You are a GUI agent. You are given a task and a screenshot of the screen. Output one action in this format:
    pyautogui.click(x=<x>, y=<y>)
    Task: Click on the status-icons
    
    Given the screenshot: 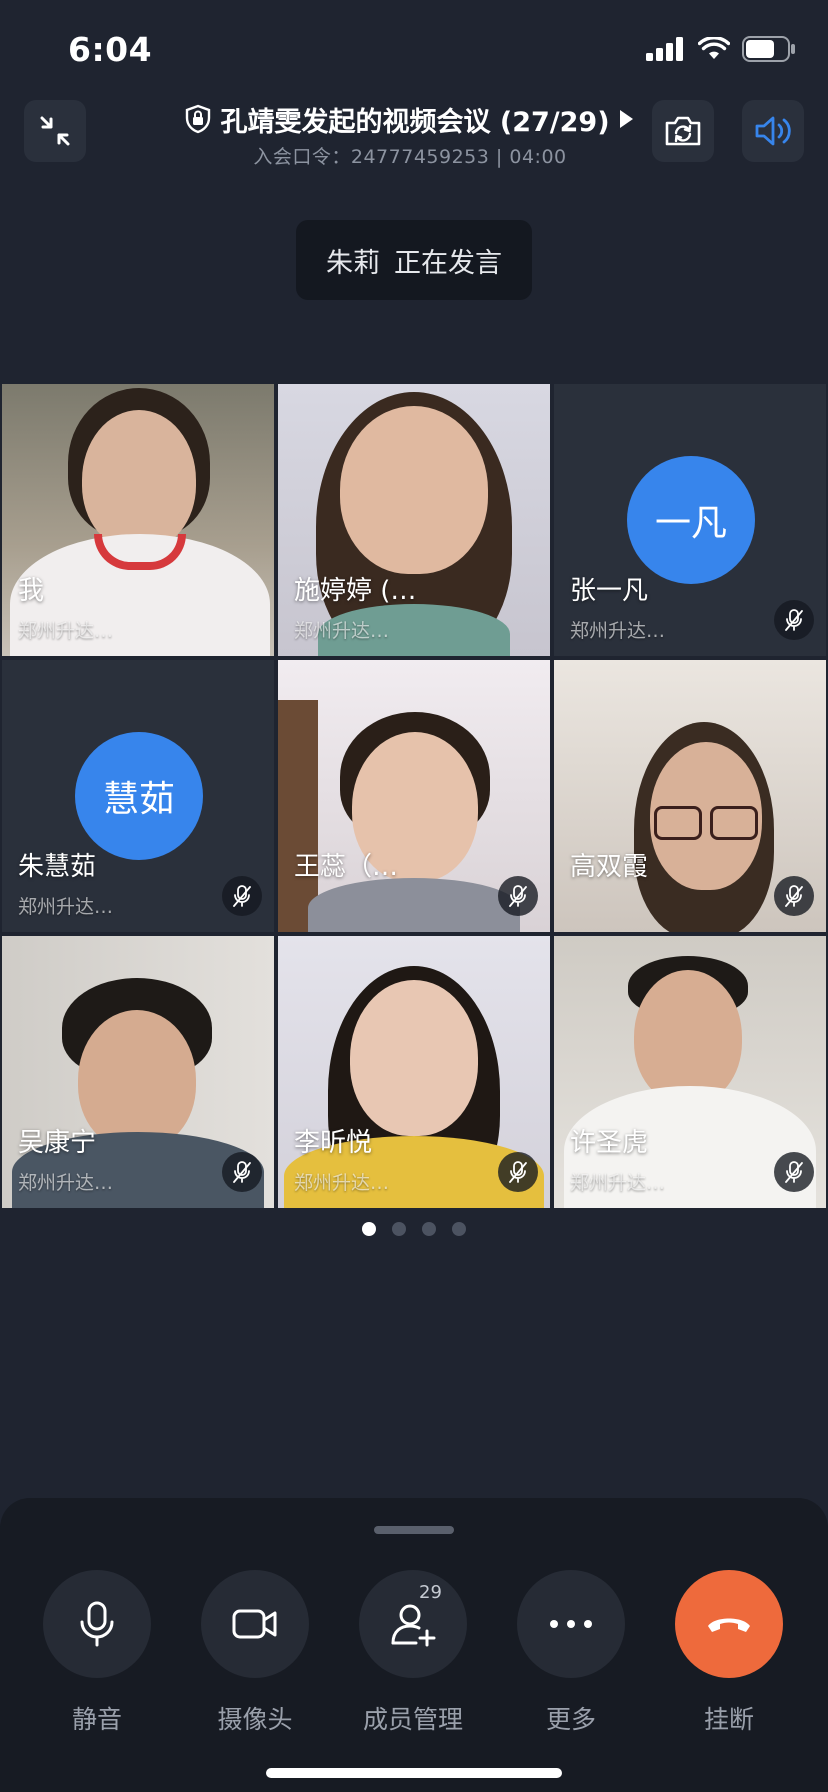 What is the action you would take?
    pyautogui.click(x=721, y=49)
    